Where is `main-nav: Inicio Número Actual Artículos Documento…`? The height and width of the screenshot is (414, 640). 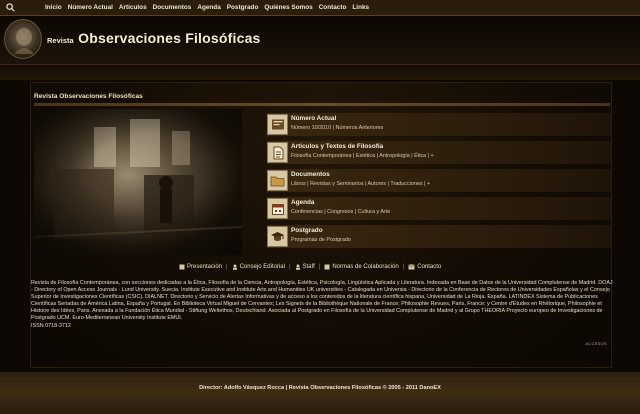 main-nav: Inicio Número Actual Artículos Documento… is located at coordinates (207, 7).